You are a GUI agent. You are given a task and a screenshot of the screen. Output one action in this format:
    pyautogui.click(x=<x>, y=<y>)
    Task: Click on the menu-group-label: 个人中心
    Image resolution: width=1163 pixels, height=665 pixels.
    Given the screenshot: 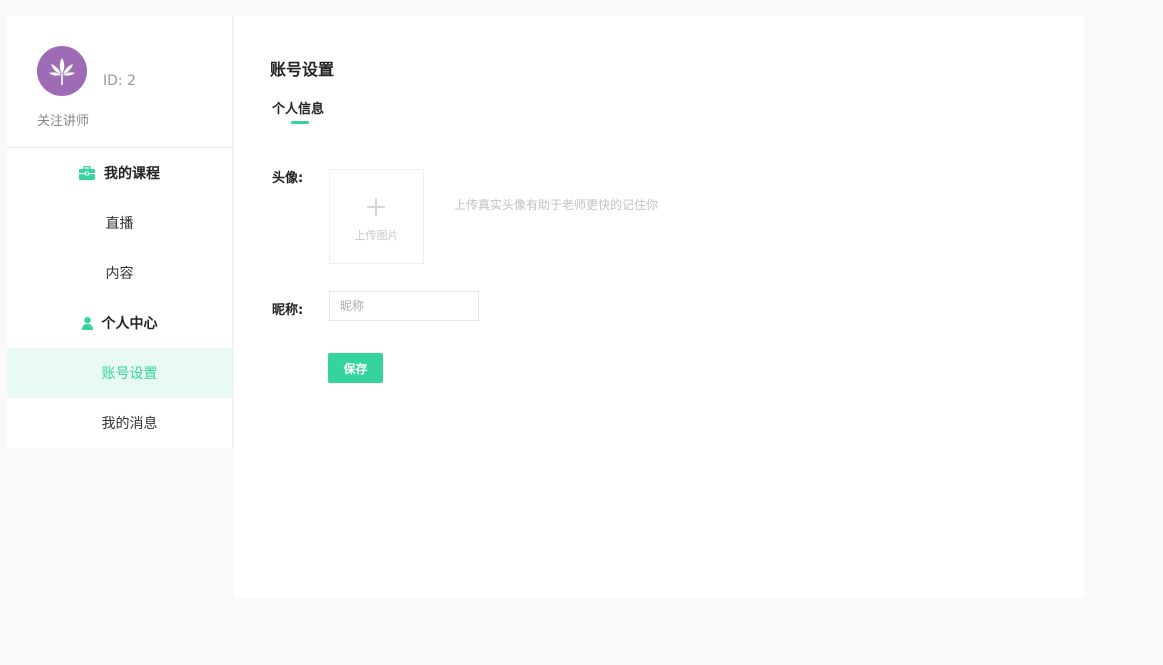 What is the action you would take?
    pyautogui.click(x=129, y=324)
    